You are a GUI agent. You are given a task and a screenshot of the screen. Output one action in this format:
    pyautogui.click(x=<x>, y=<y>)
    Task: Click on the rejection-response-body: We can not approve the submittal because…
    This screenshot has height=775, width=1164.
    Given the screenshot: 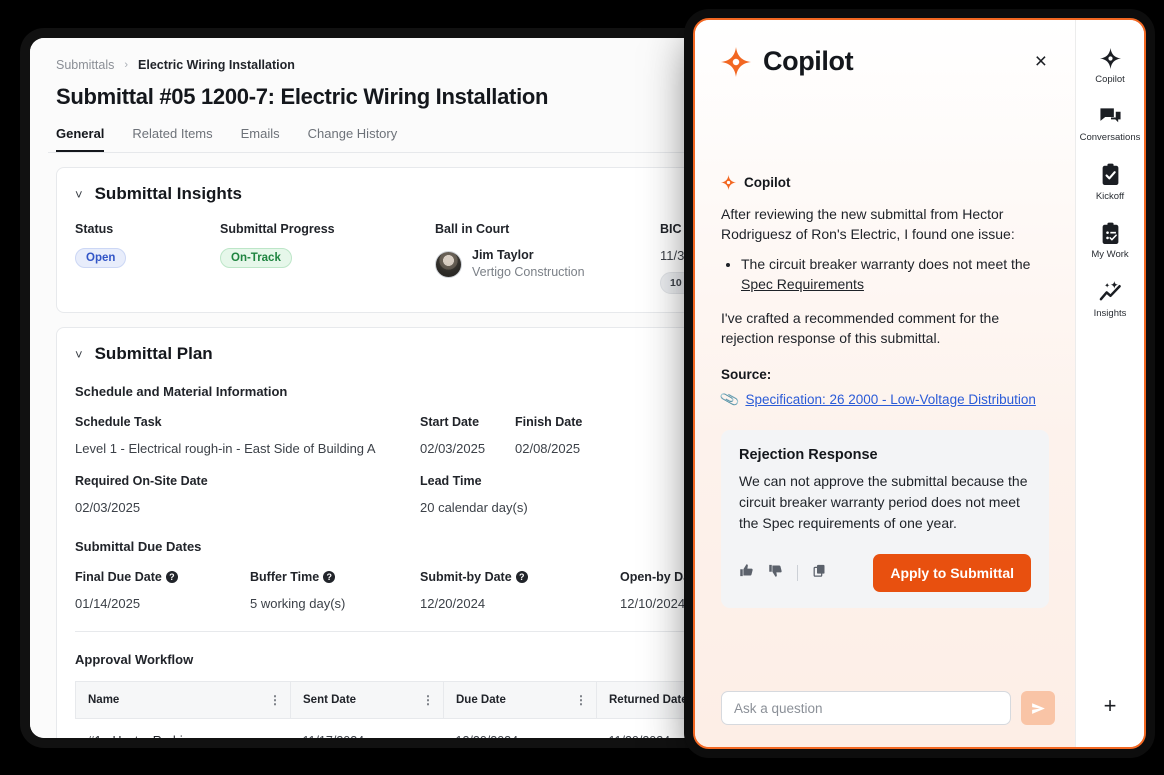 What is the action you would take?
    pyautogui.click(x=883, y=501)
    